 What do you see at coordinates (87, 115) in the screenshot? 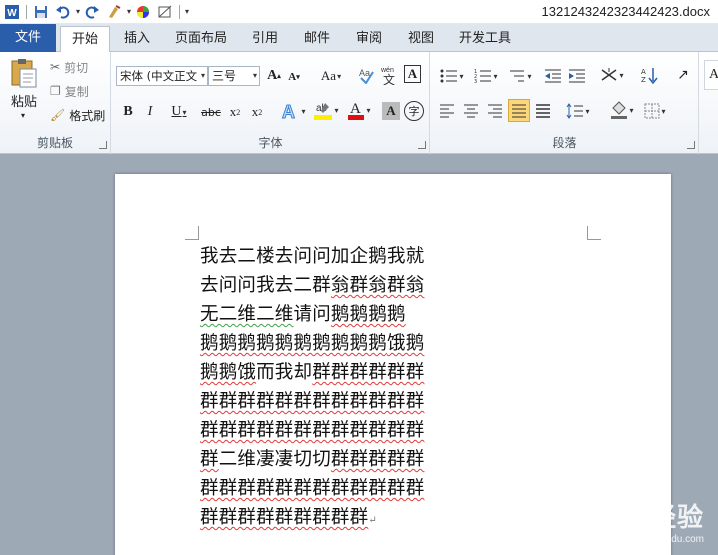
I see `format-painter-label: 格式刷` at bounding box center [87, 115].